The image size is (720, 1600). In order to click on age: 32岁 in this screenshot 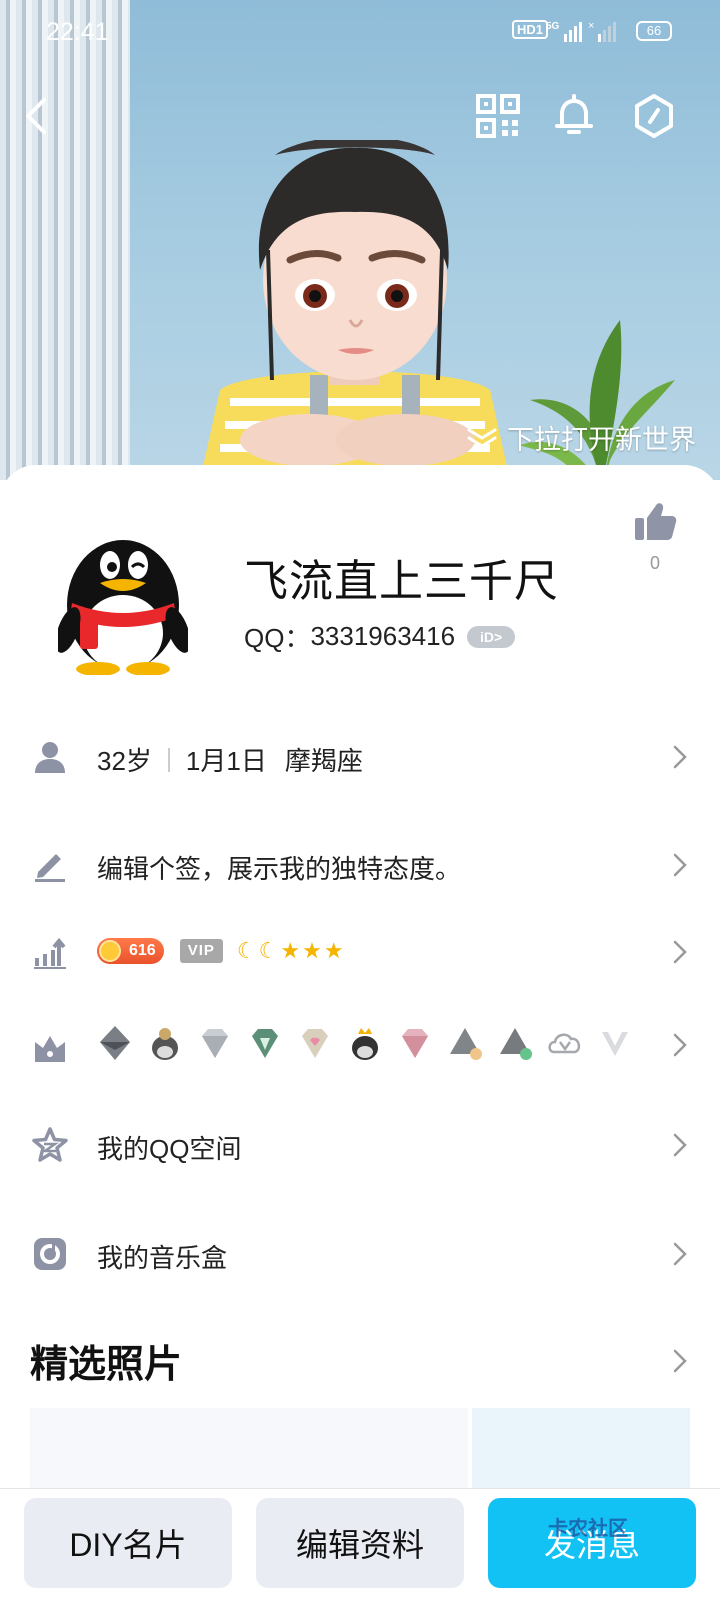, I will do `click(124, 761)`.